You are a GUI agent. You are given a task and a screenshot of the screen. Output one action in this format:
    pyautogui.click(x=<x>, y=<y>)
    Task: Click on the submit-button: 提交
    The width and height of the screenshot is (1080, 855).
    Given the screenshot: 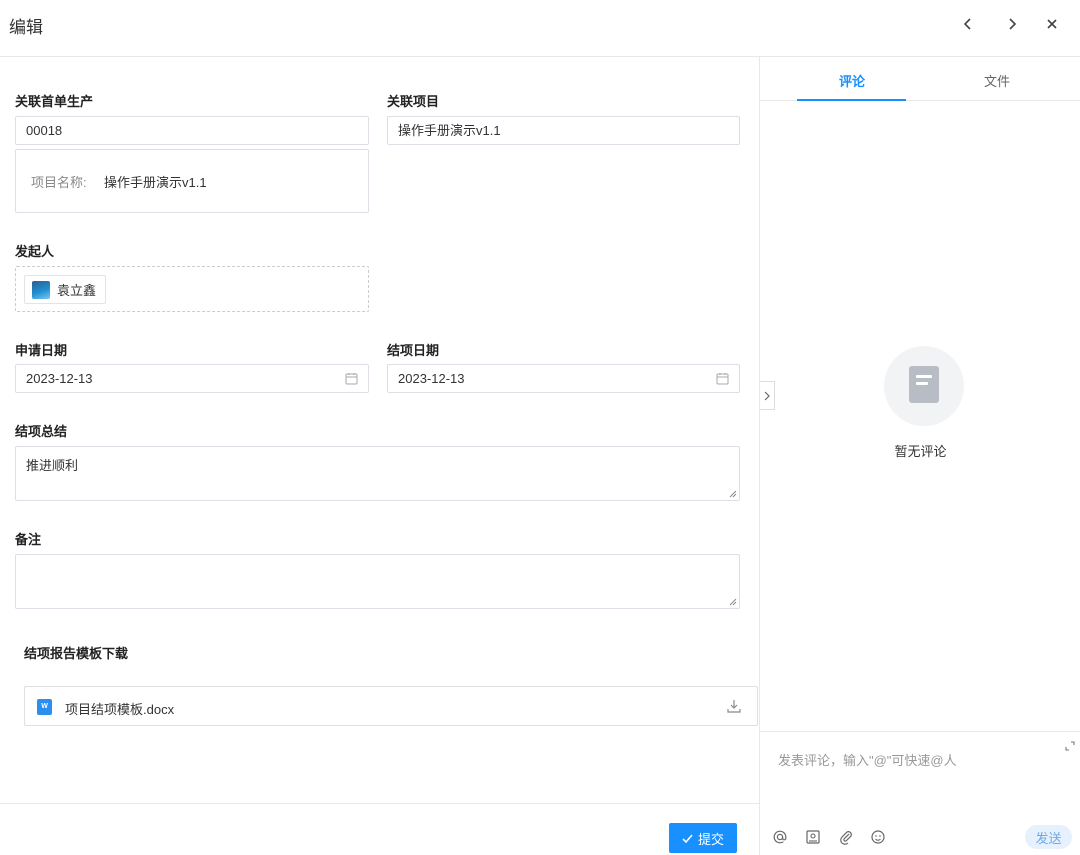 What is the action you would take?
    pyautogui.click(x=703, y=838)
    